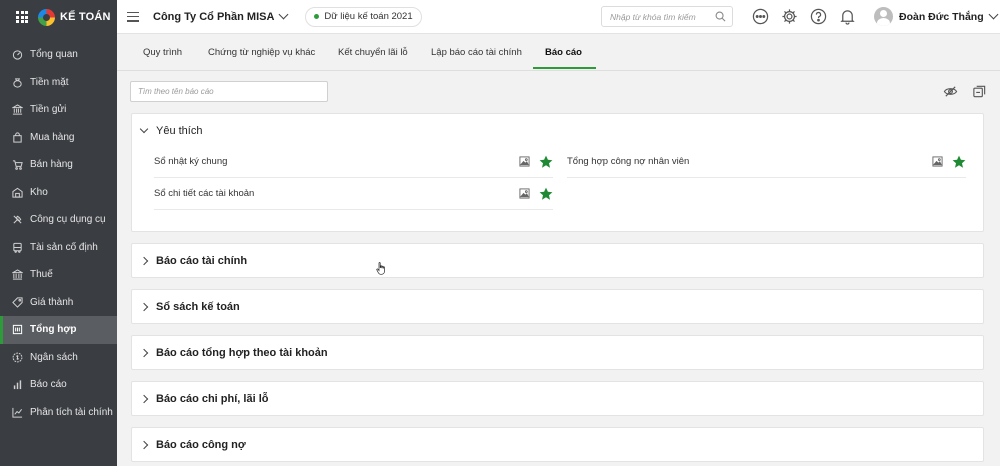  I want to click on sidebar-item-ban-hang: Bán hàng, so click(58, 165).